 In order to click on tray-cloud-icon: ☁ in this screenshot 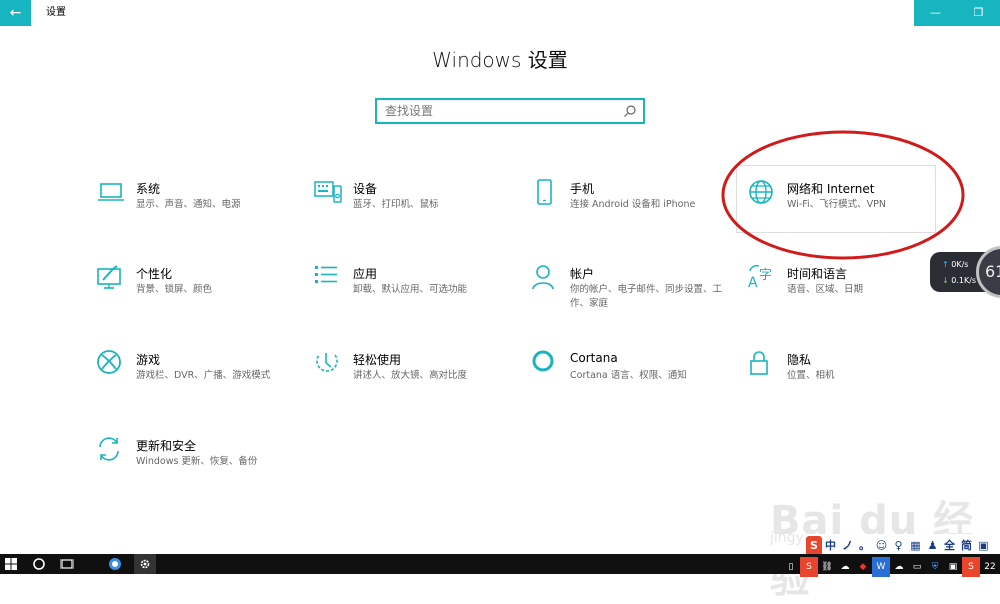, I will do `click(845, 567)`.